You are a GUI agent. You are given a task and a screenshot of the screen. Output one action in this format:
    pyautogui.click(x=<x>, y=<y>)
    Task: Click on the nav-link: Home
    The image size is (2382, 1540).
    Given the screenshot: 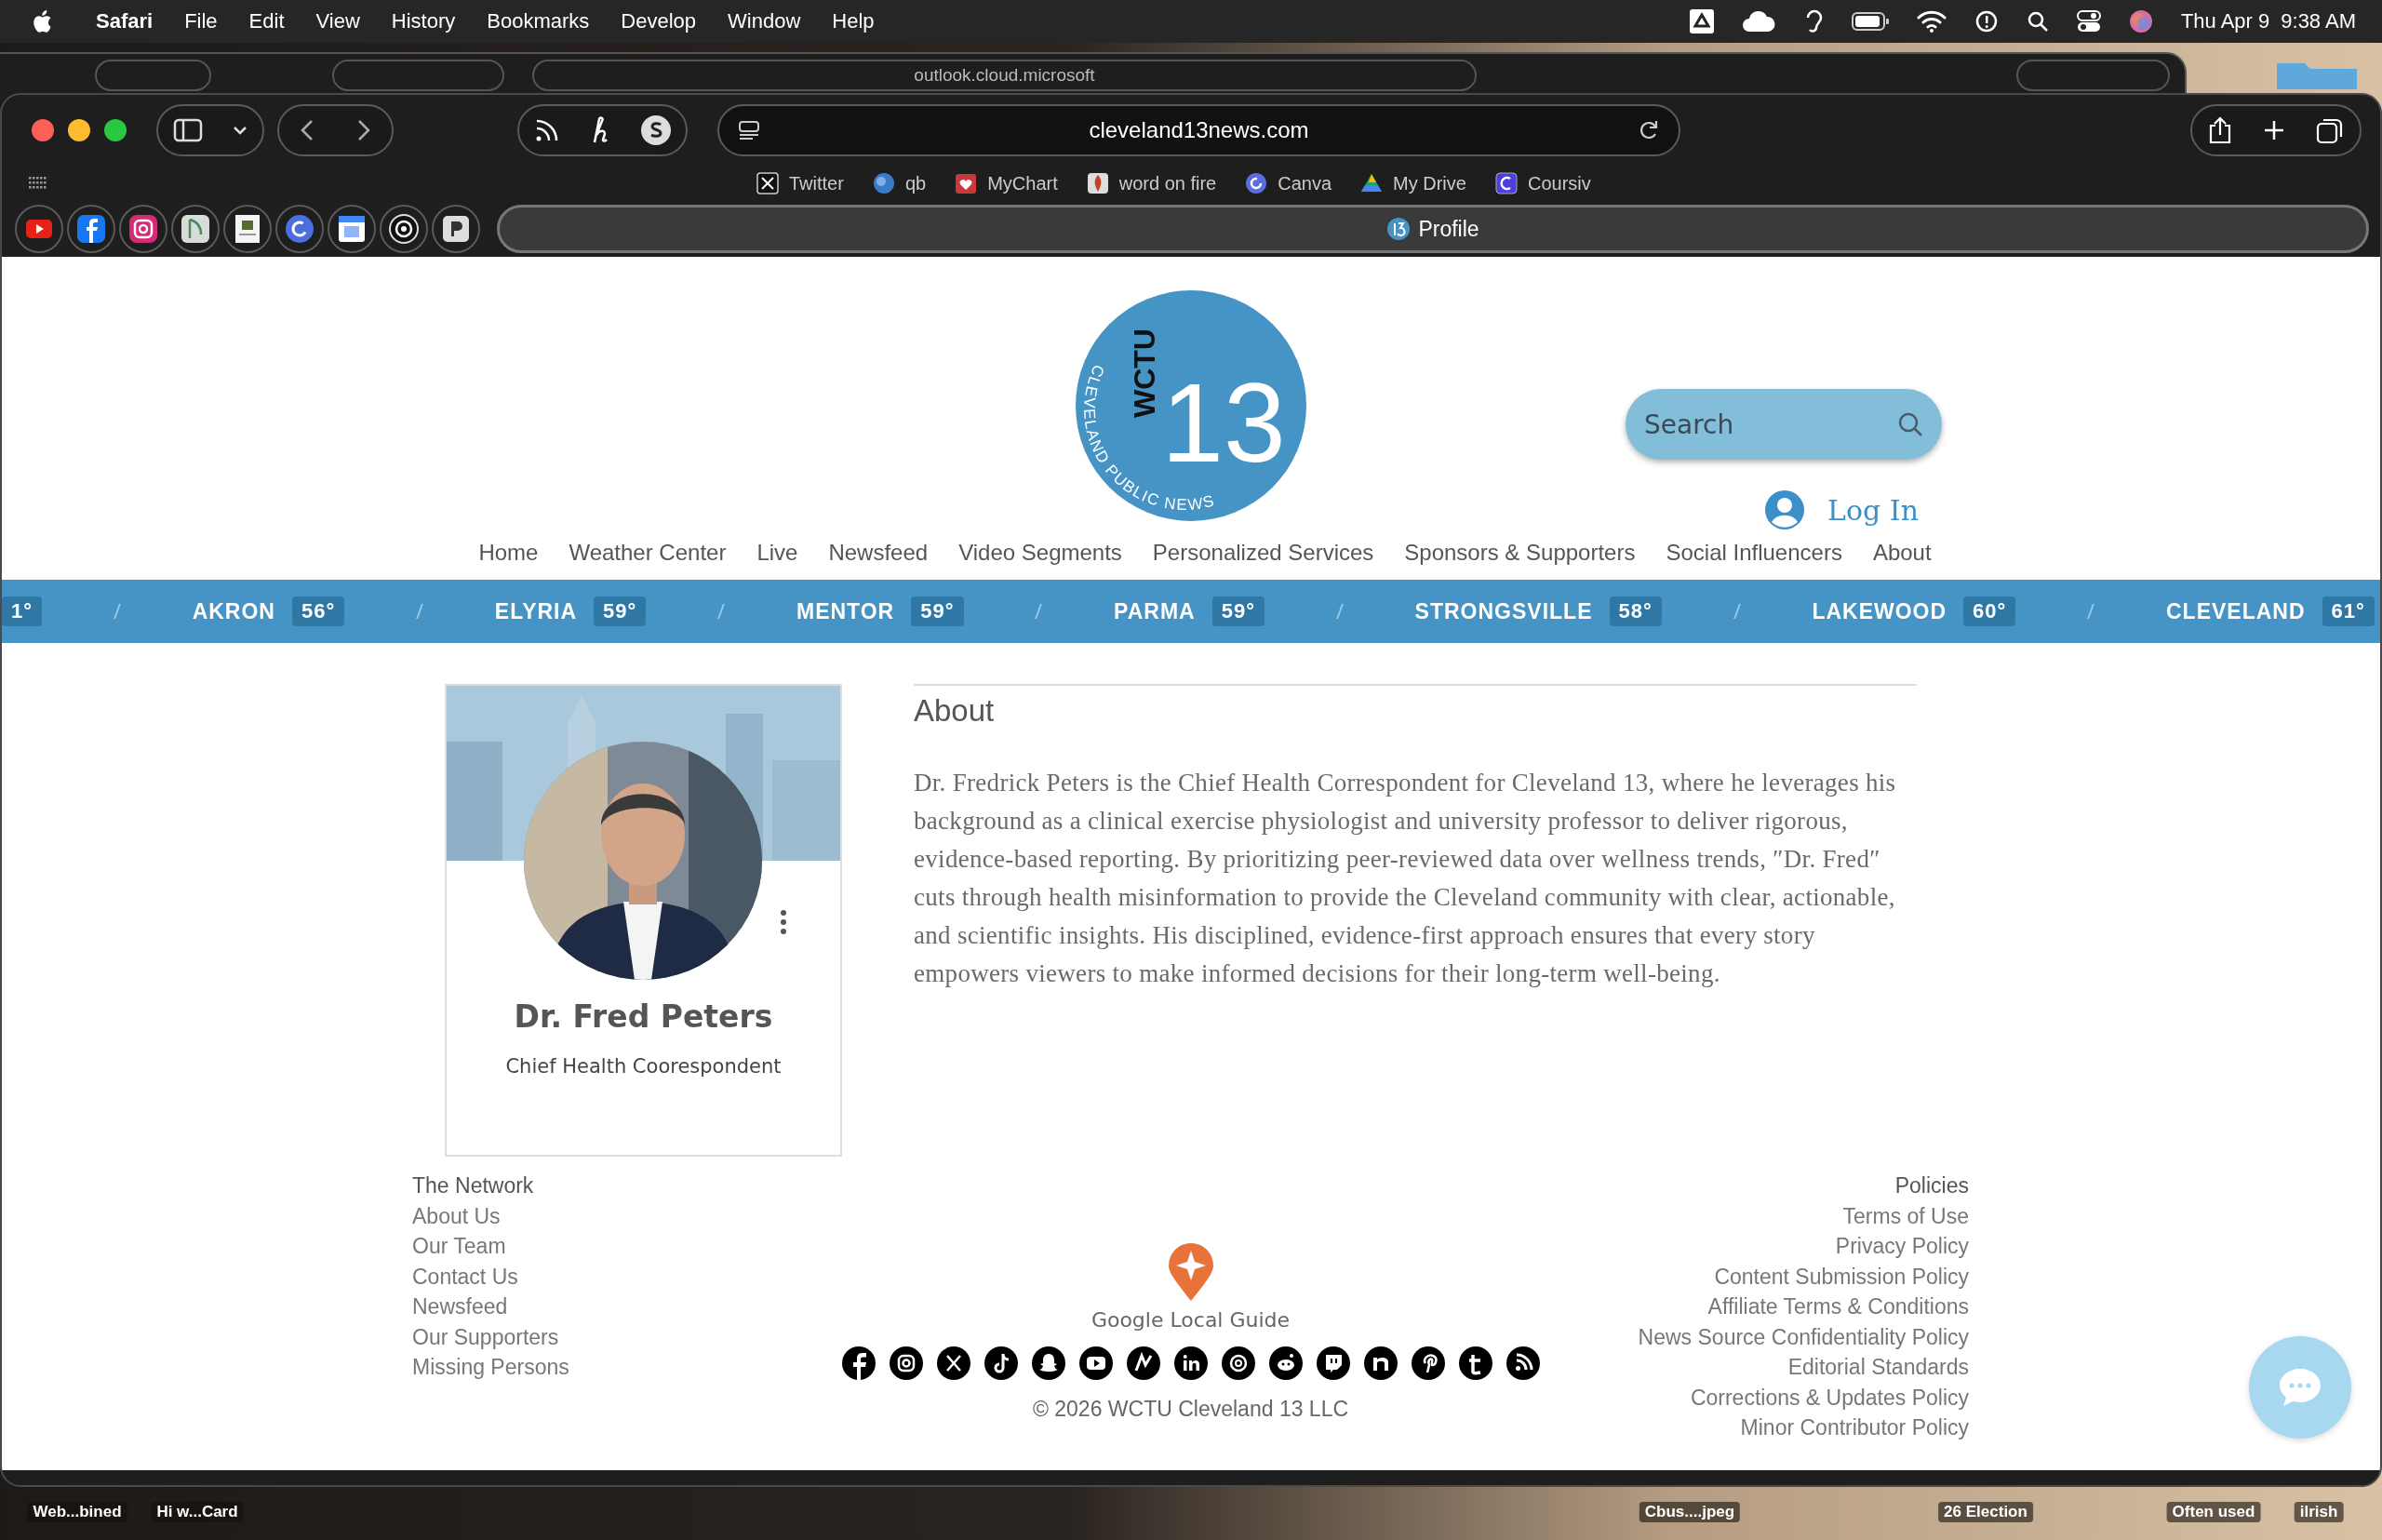 What is the action you would take?
    pyautogui.click(x=508, y=553)
    